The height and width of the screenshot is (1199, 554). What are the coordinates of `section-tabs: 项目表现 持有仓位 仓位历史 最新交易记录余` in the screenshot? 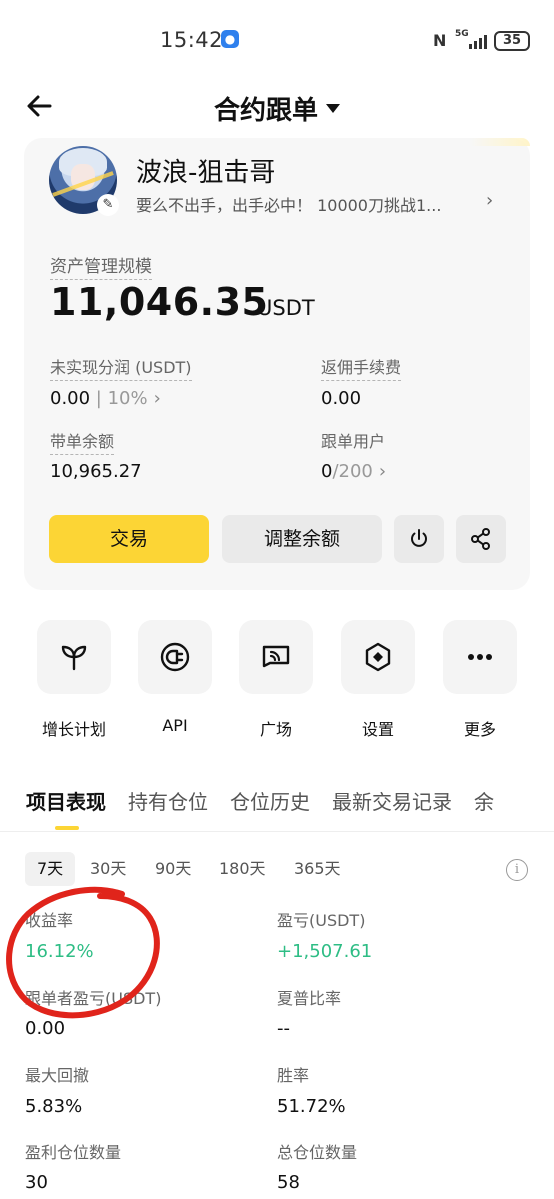 It's located at (290, 809).